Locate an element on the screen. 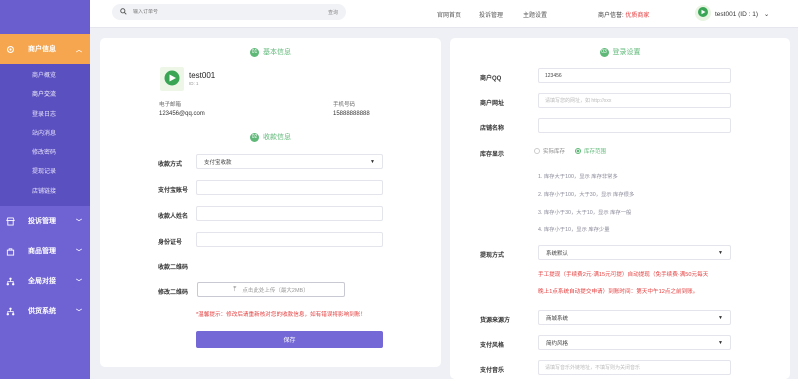  store-icon is located at coordinates (10, 221).